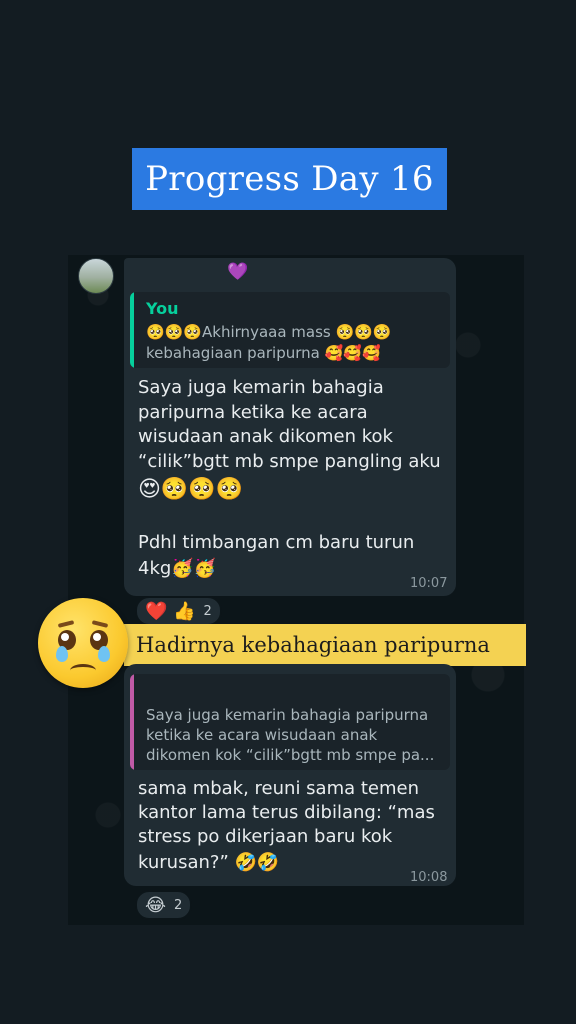 The image size is (576, 1024). Describe the element at coordinates (429, 877) in the screenshot. I see `message-timestamp: 10:08` at that location.